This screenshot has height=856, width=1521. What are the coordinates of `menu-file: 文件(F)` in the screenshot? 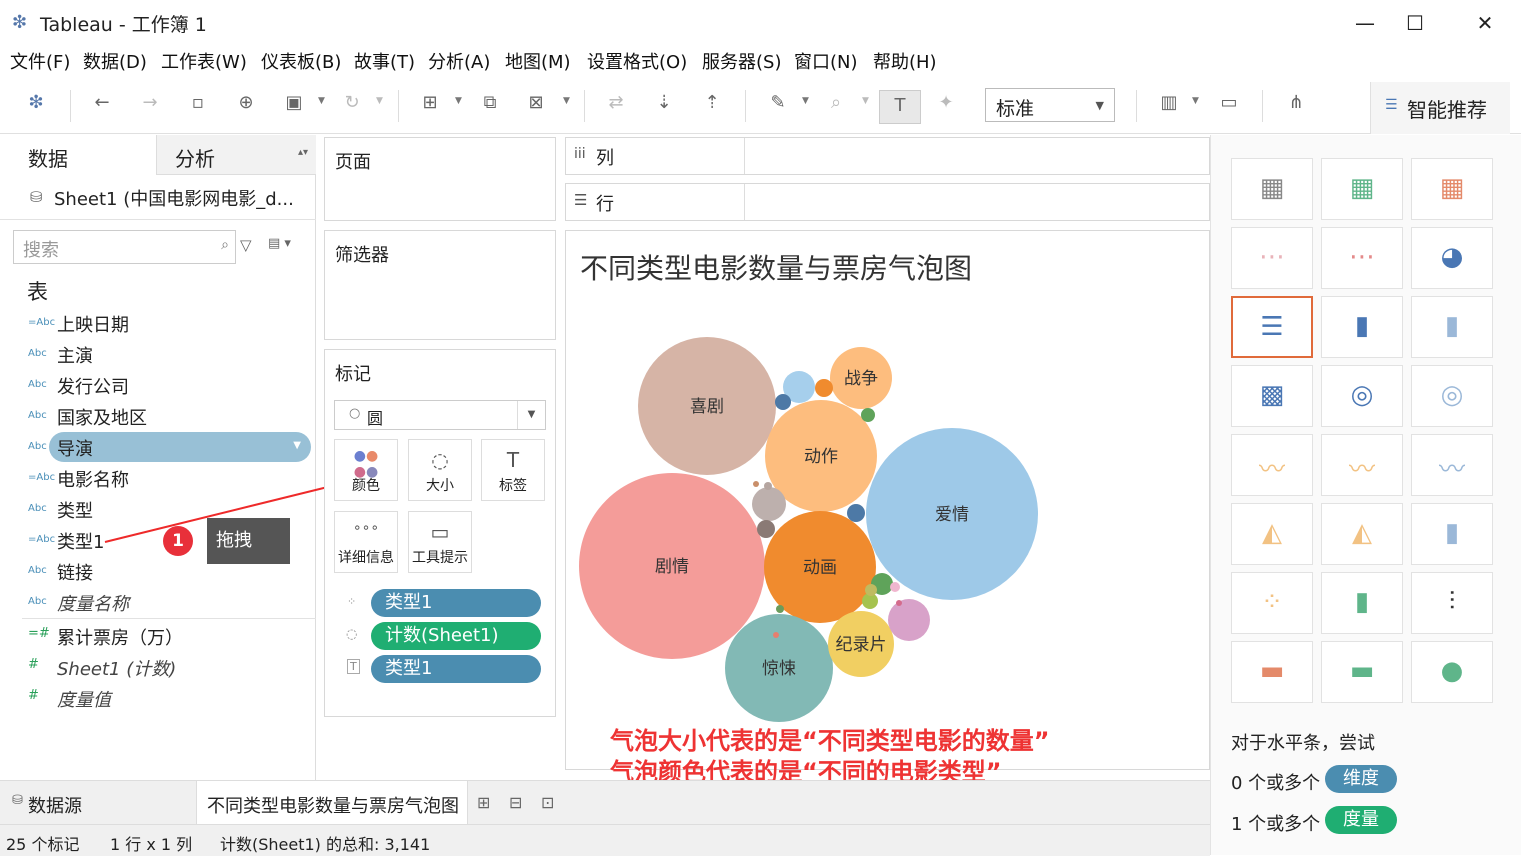 It's located at (40, 61).